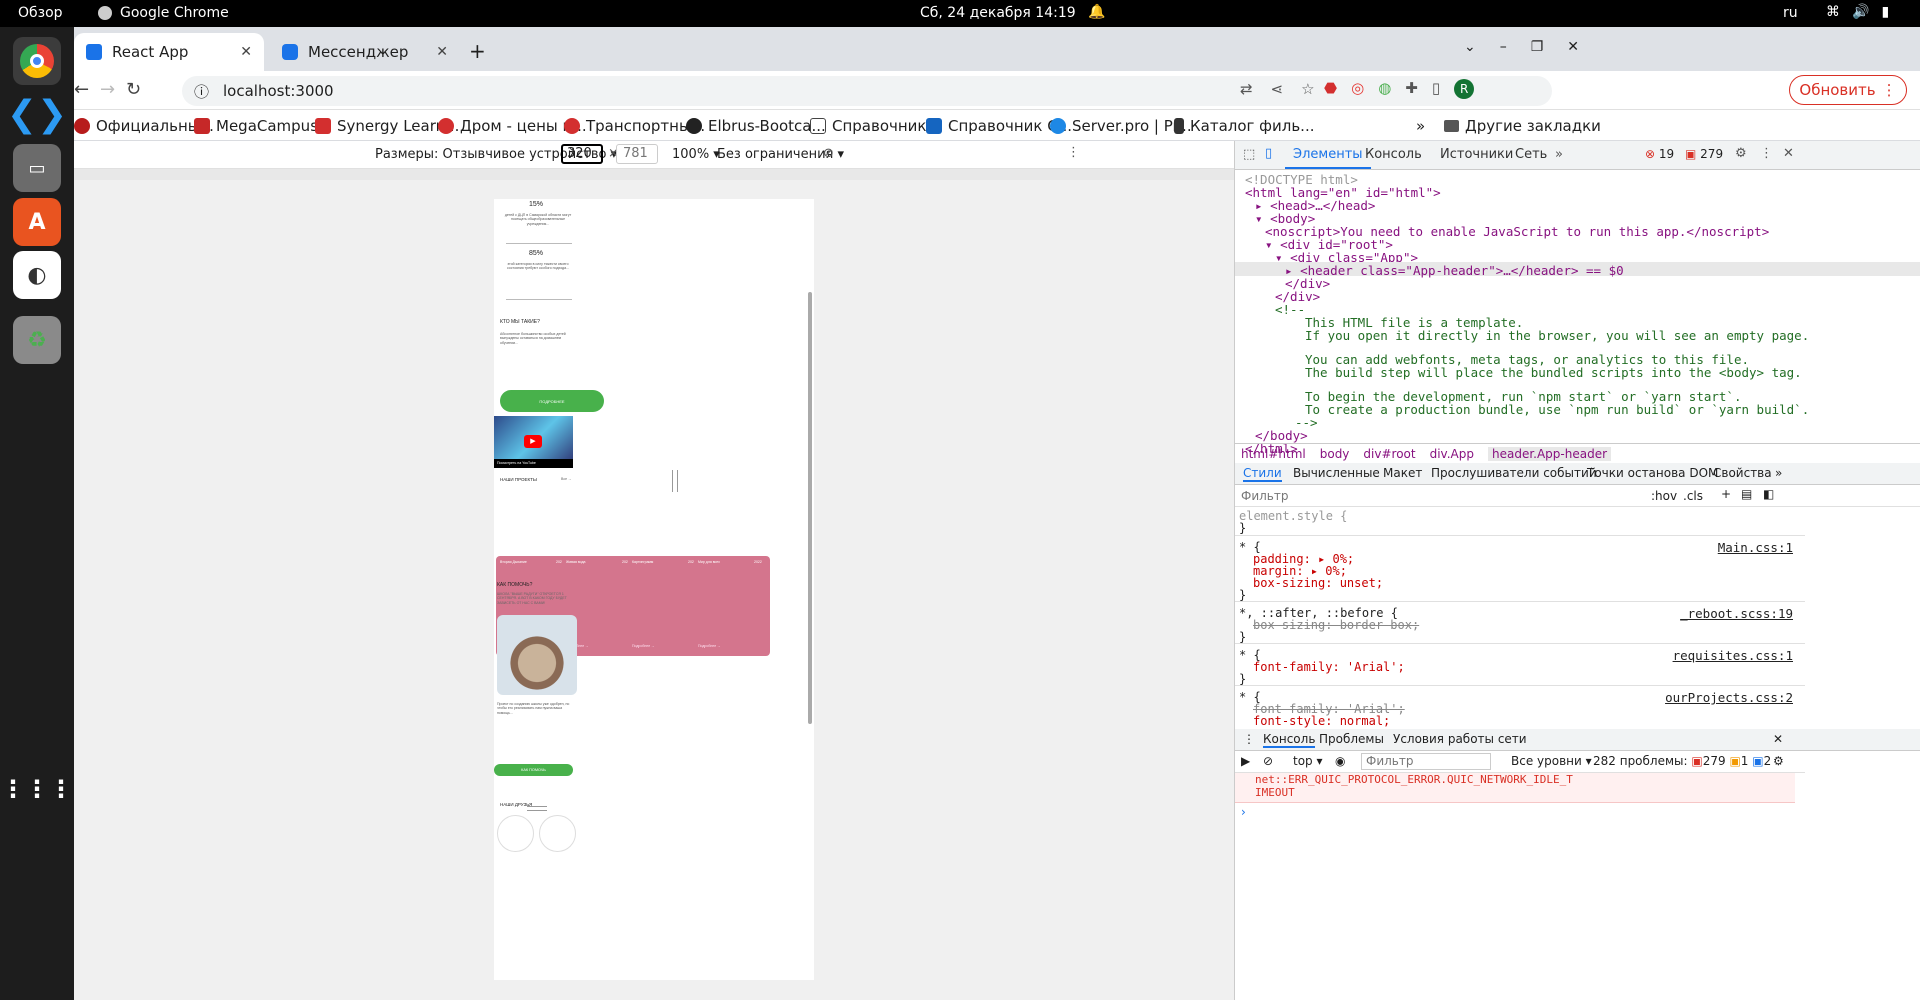 The image size is (1920, 1000). I want to click on youtube-play-icon: ▶, so click(533, 441).